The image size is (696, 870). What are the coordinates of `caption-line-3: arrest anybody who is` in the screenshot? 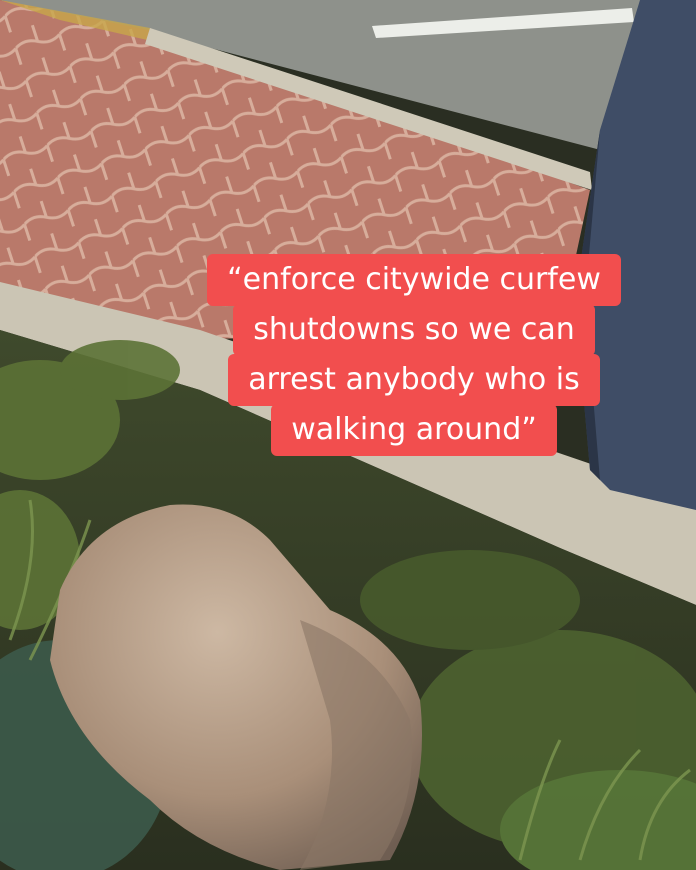 It's located at (414, 380).